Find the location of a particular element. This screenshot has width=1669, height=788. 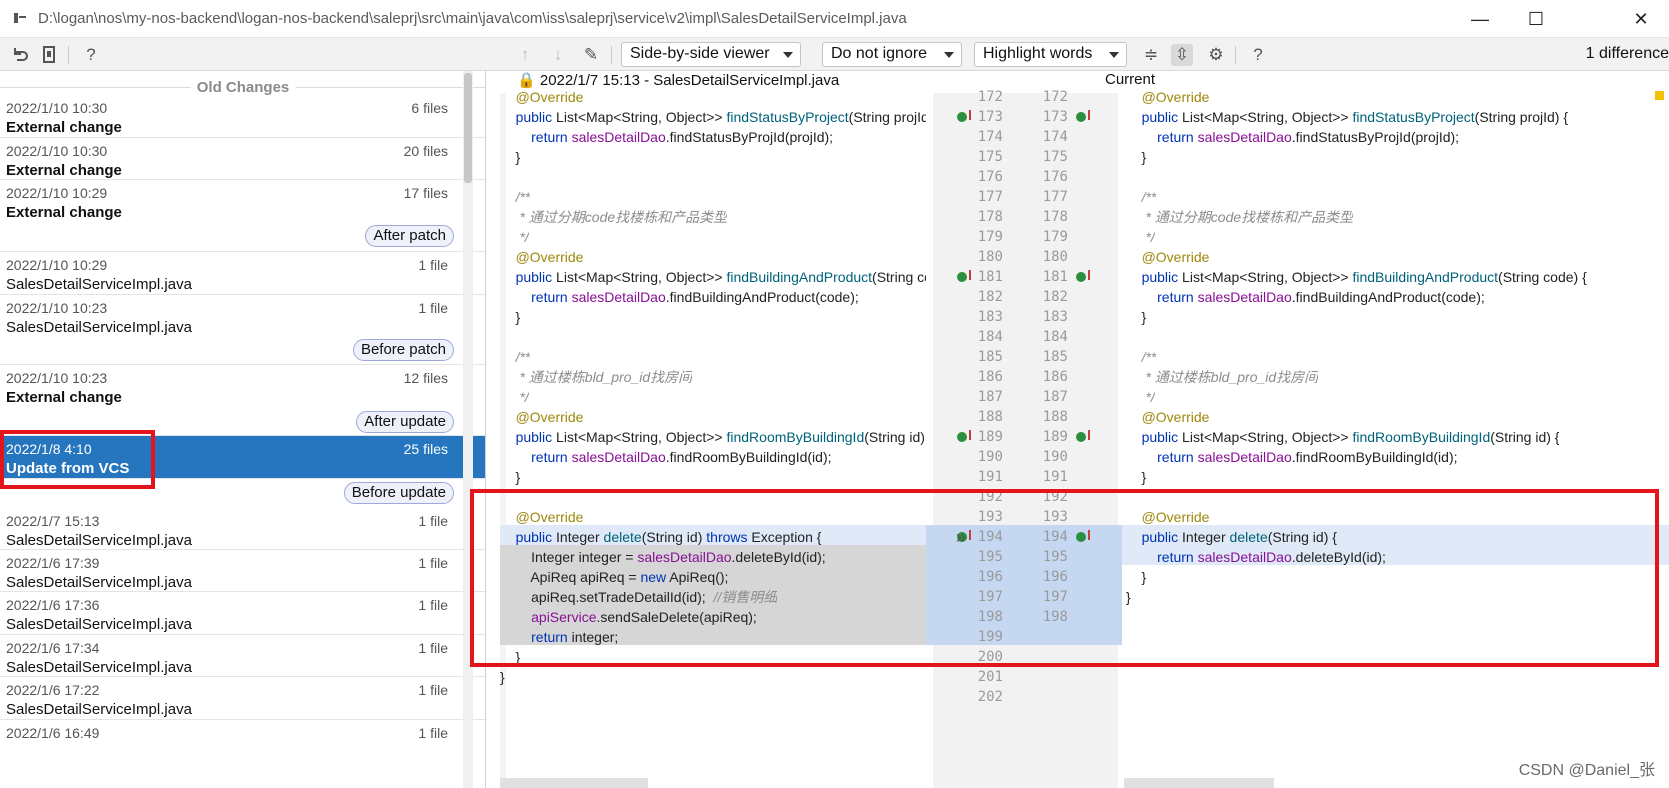

toolbar-separator is located at coordinates (68, 55).